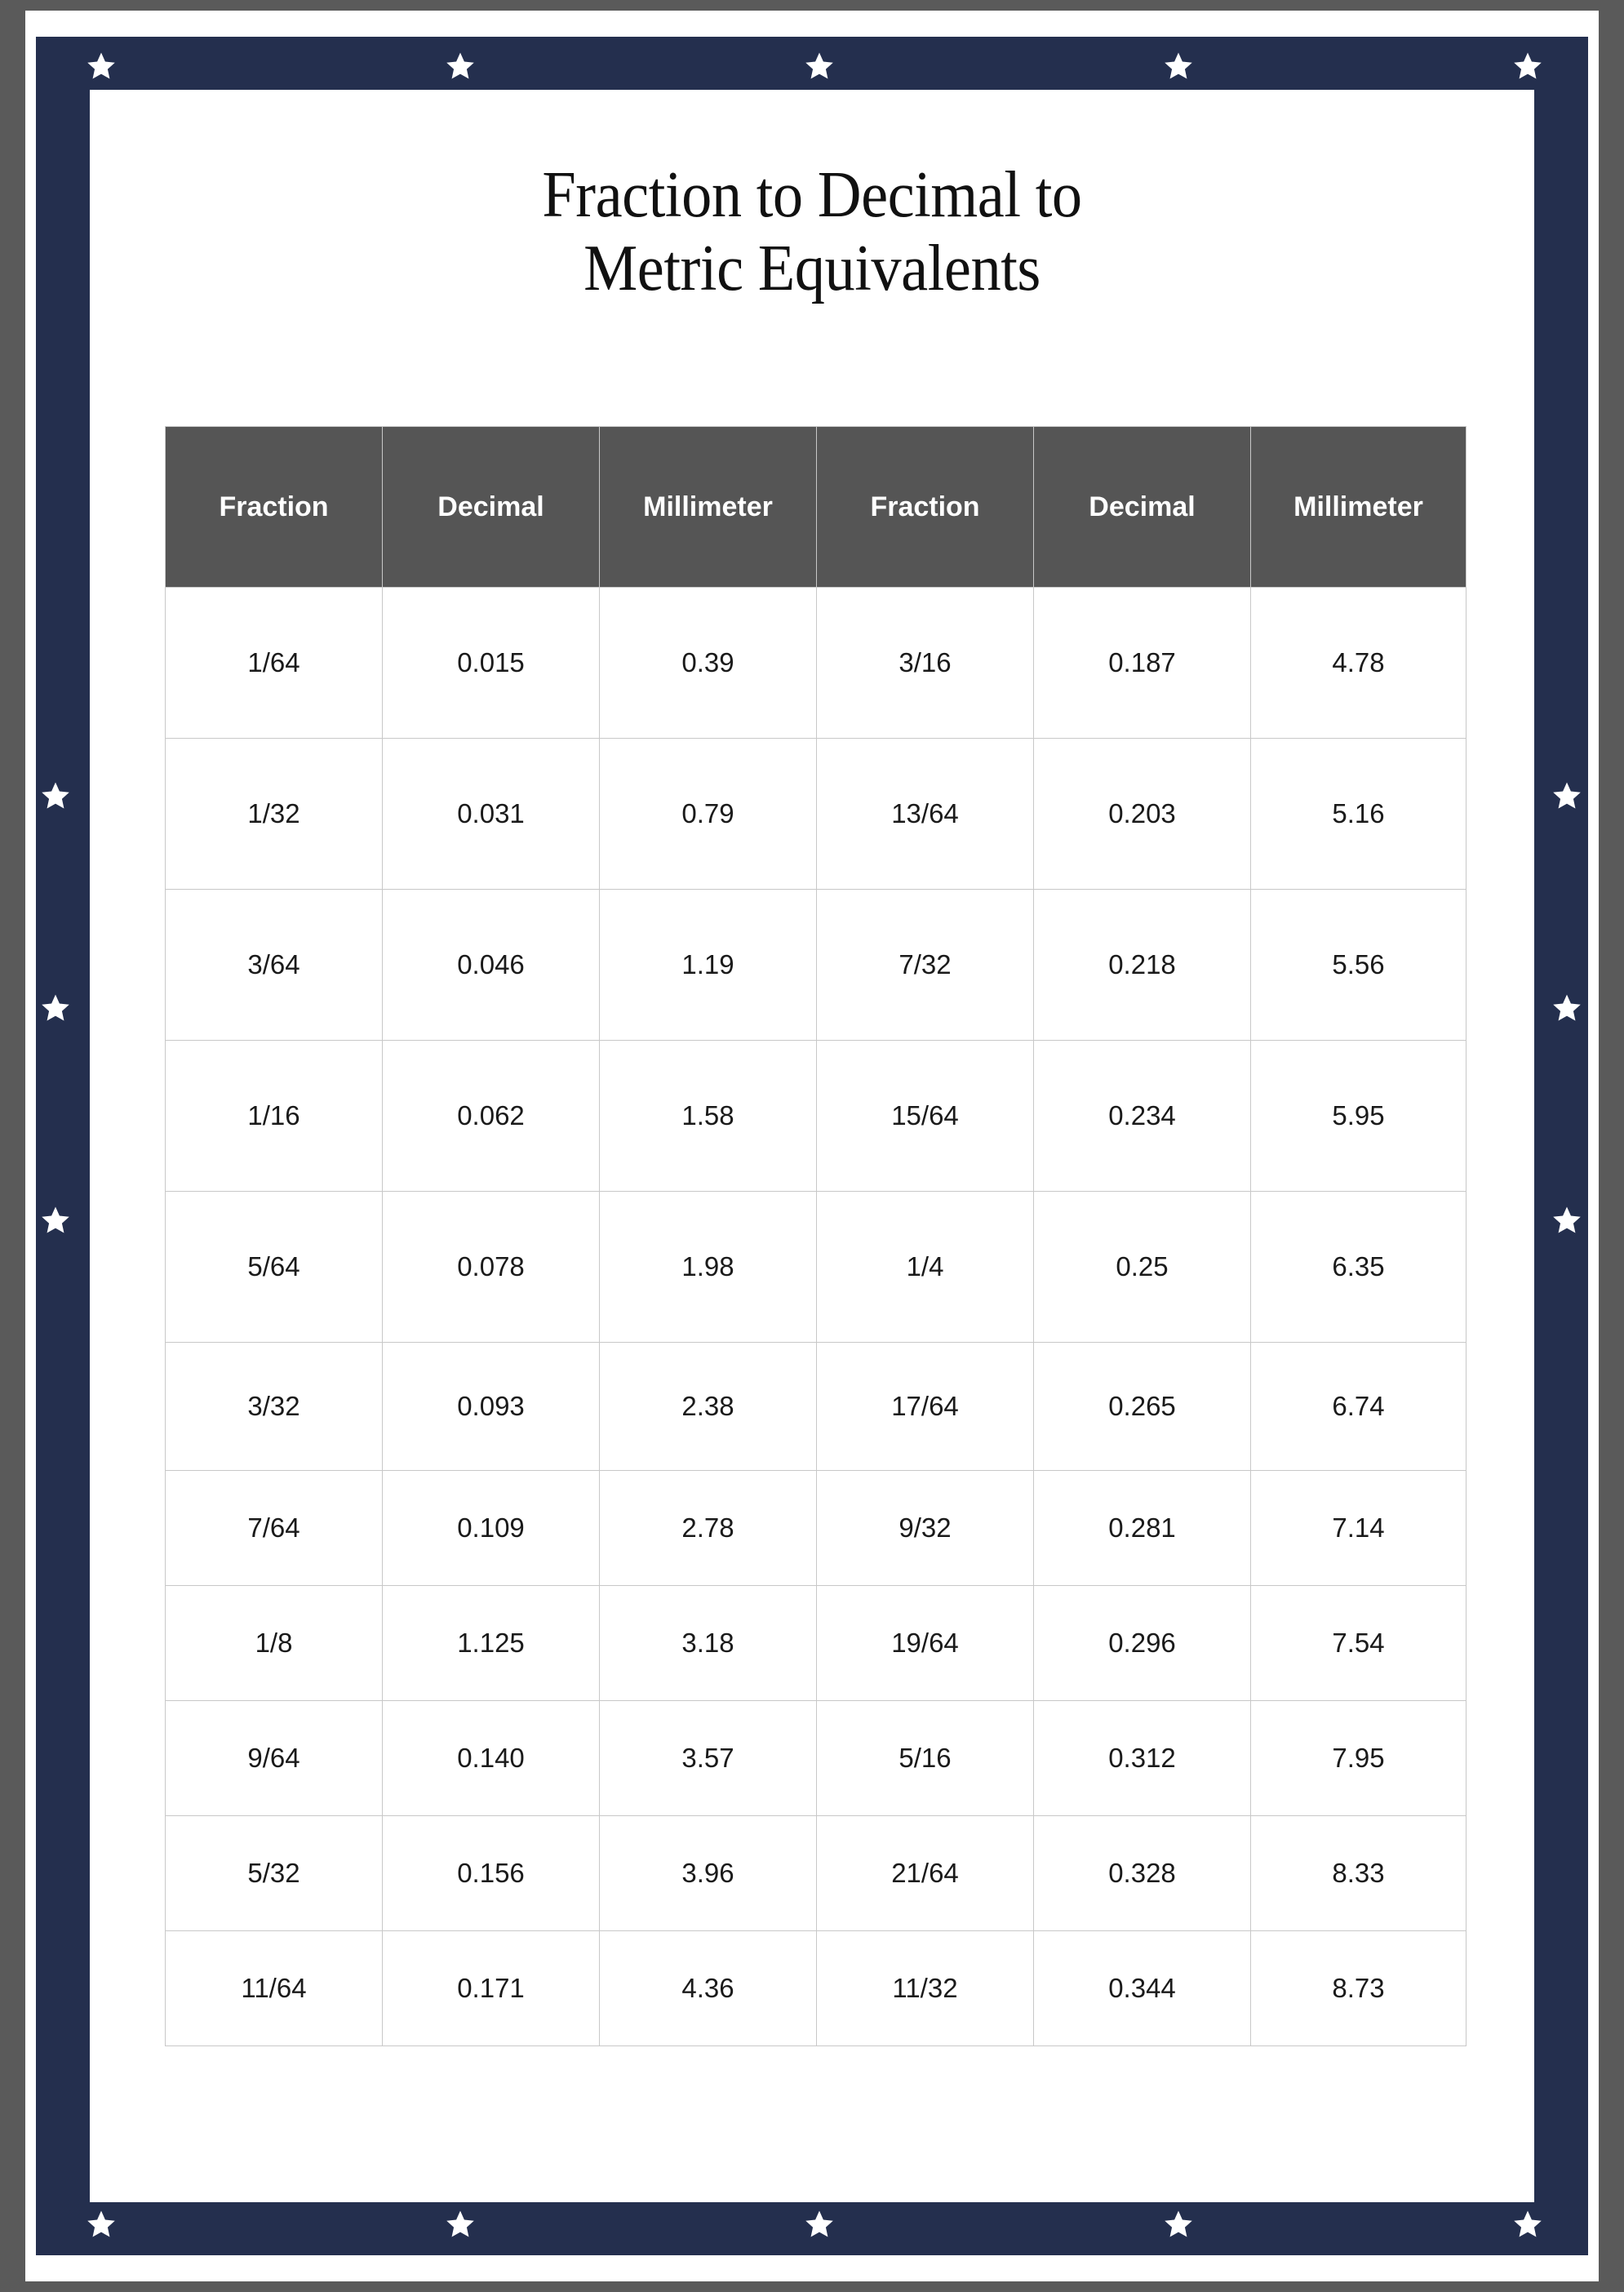  I want to click on table-row: 5/64 0.078 1.98 1/4 0.25 6.35, so click(815, 1267).